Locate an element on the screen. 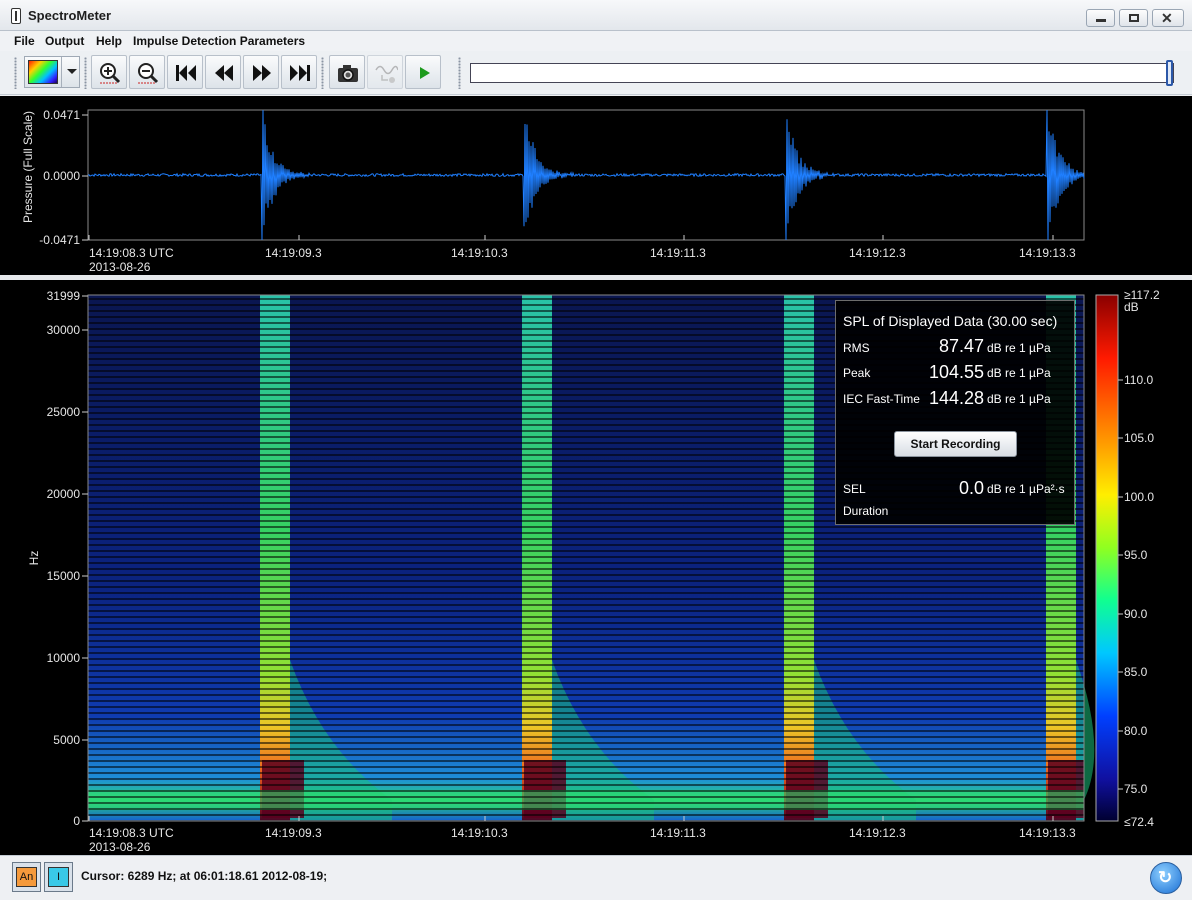 The width and height of the screenshot is (1192, 900). play-icon is located at coordinates (425, 73).